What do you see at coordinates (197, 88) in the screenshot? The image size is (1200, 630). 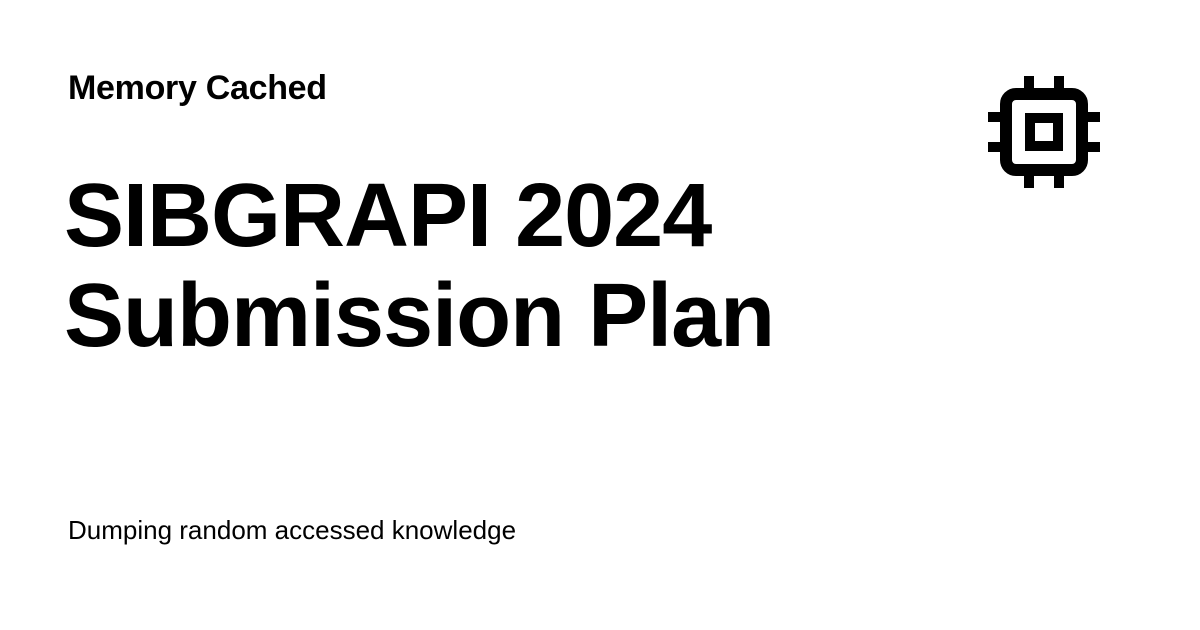 I see `site-name: Memory Cached` at bounding box center [197, 88].